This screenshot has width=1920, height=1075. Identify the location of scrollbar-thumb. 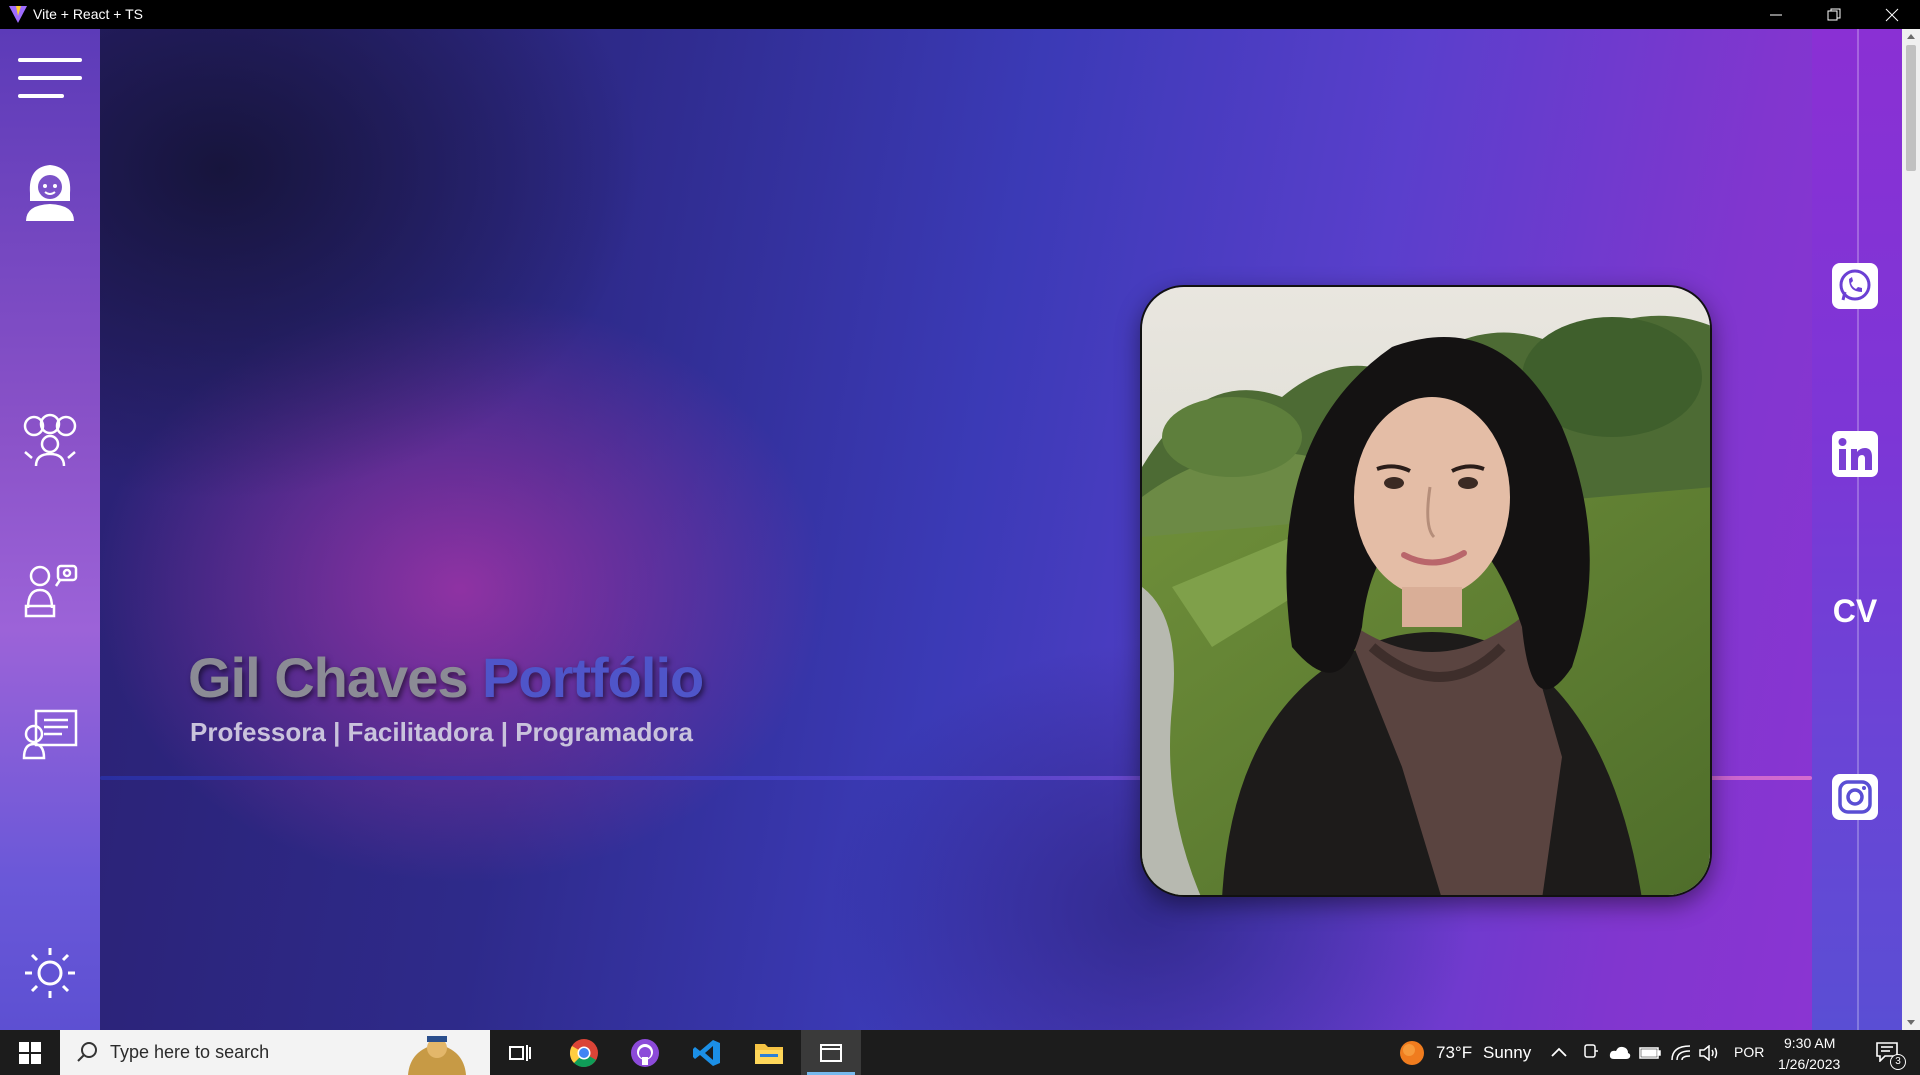
(1911, 108).